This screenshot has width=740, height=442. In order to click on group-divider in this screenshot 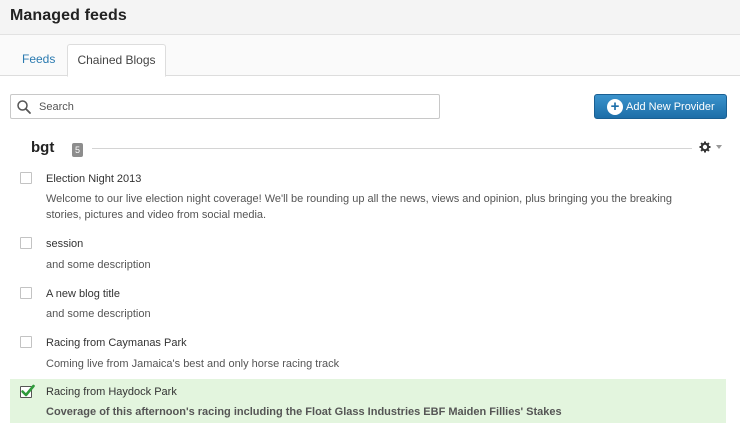, I will do `click(392, 148)`.